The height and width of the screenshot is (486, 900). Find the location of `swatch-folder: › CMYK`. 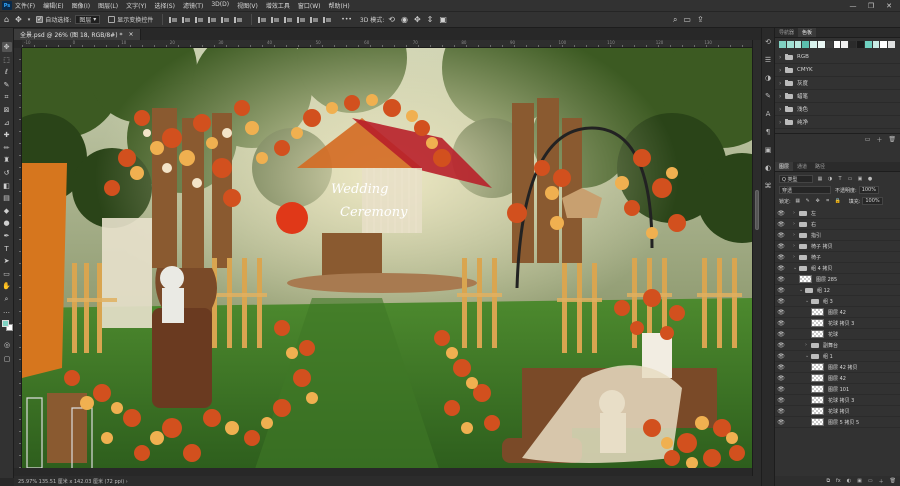

swatch-folder: › CMYK is located at coordinates (837, 70).